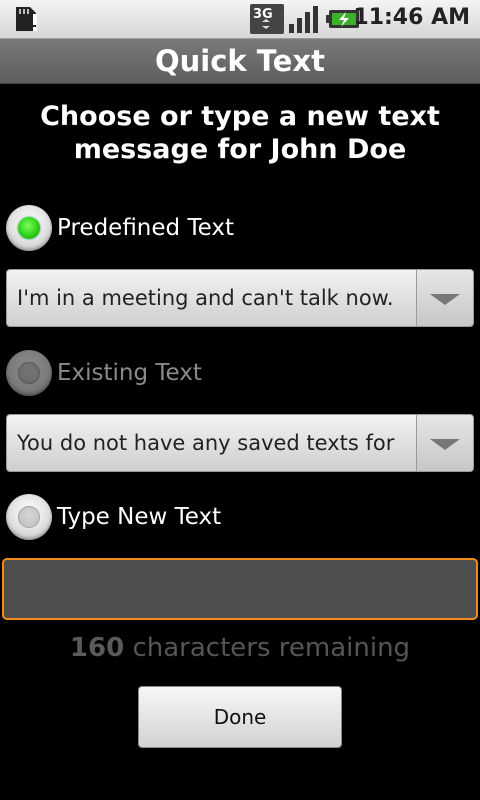 The height and width of the screenshot is (800, 480). I want to click on radio-selected-indicator, so click(29, 228).